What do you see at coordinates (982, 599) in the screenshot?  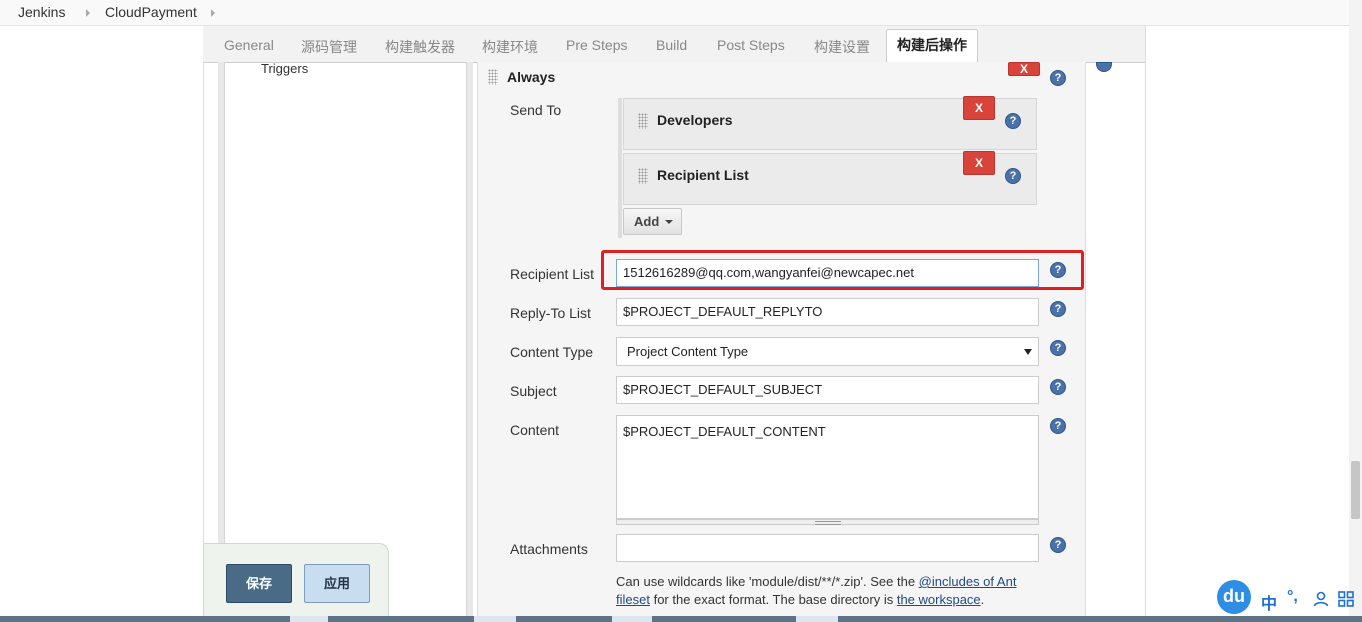 I see `help-text-part: .` at bounding box center [982, 599].